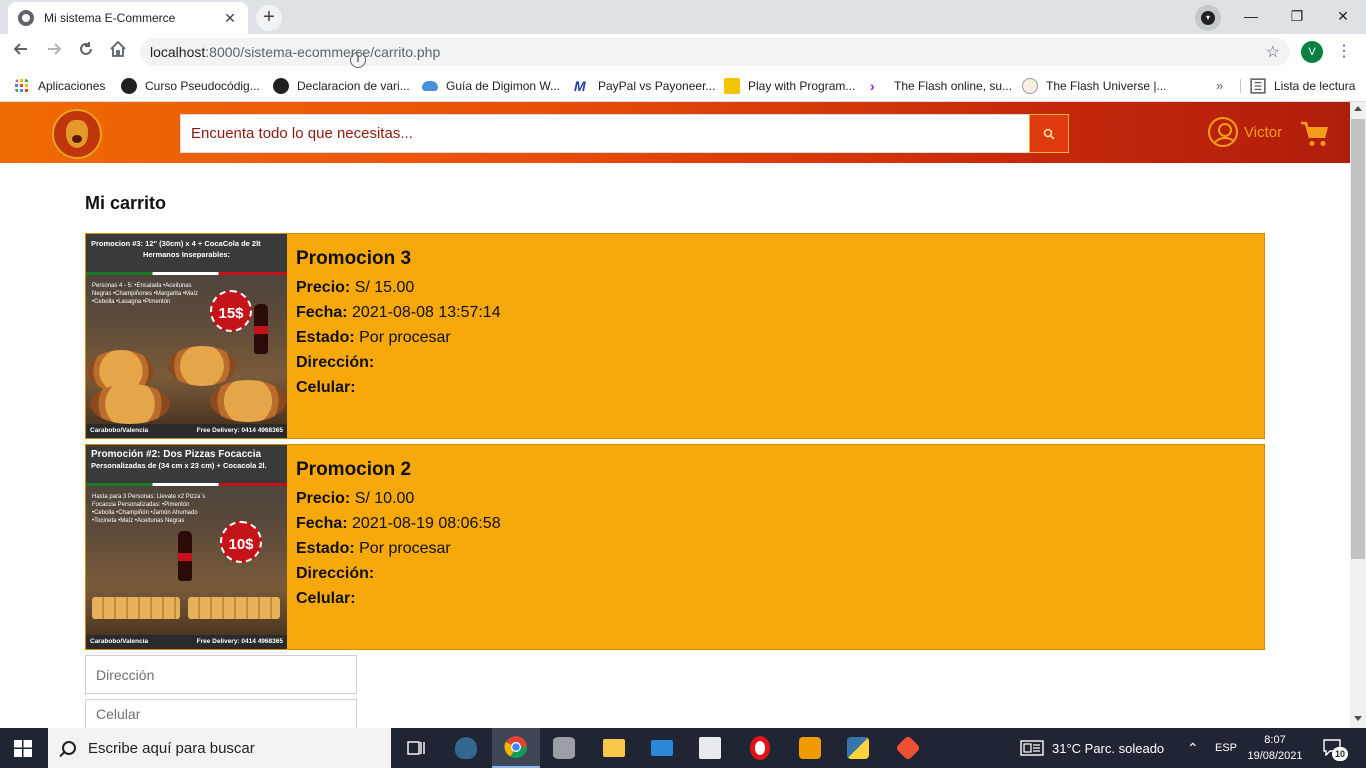  I want to click on scrollbar-thumb, so click(1358, 339).